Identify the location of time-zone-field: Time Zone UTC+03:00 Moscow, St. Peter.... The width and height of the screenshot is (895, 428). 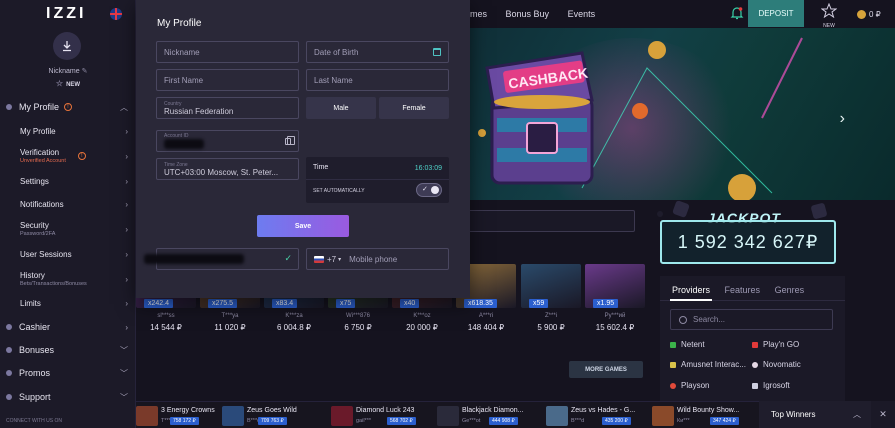
(227, 169).